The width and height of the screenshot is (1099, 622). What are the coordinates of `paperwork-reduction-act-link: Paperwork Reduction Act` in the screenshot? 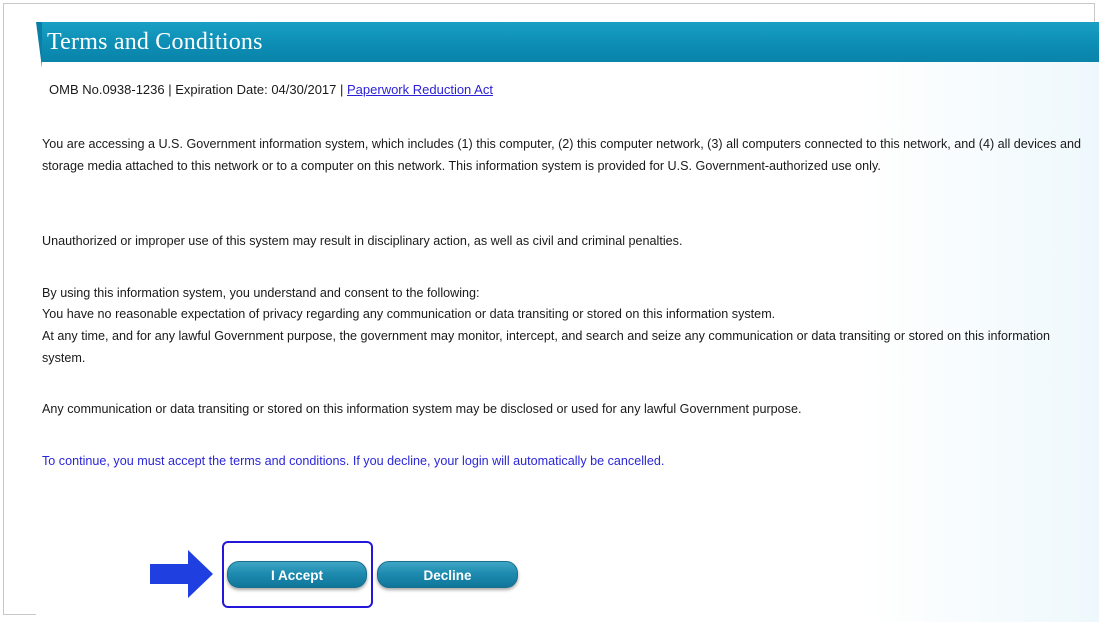 It's located at (420, 89).